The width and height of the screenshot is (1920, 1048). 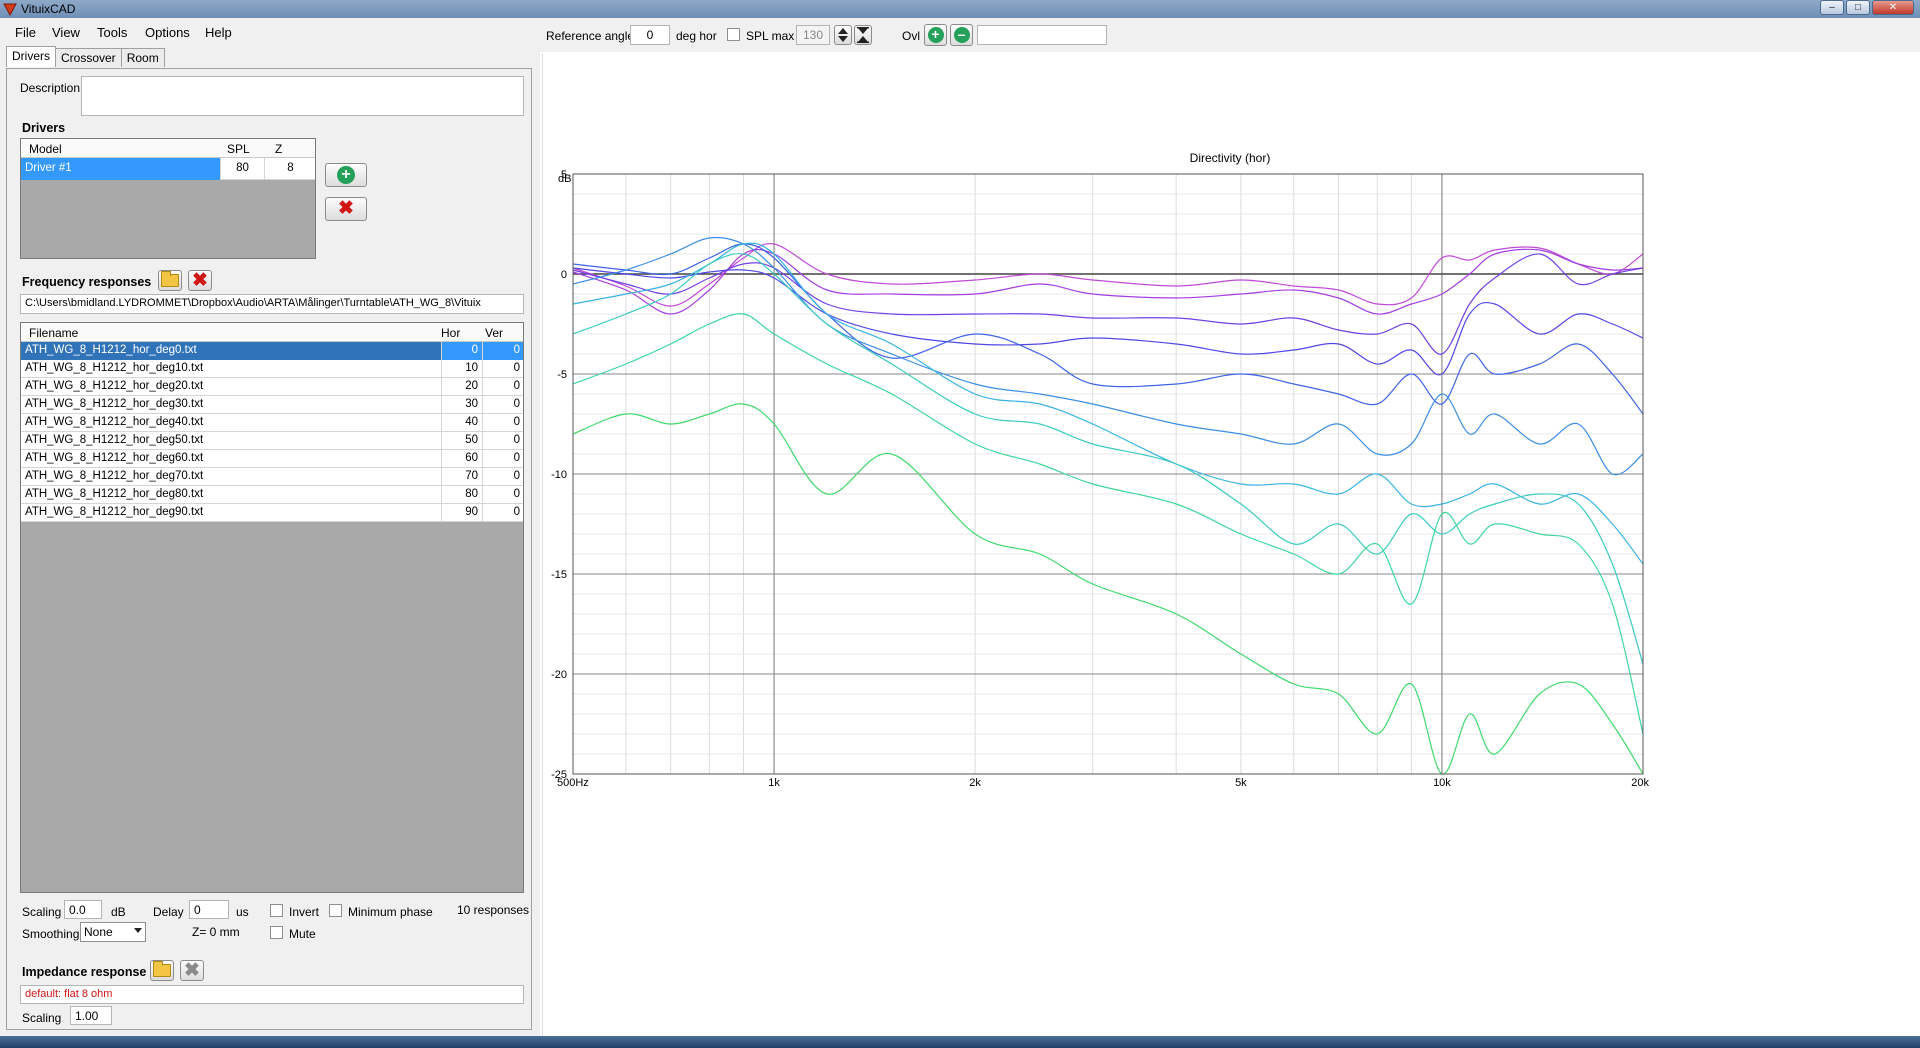 What do you see at coordinates (559, 575) in the screenshot?
I see `y-tick-label: -15` at bounding box center [559, 575].